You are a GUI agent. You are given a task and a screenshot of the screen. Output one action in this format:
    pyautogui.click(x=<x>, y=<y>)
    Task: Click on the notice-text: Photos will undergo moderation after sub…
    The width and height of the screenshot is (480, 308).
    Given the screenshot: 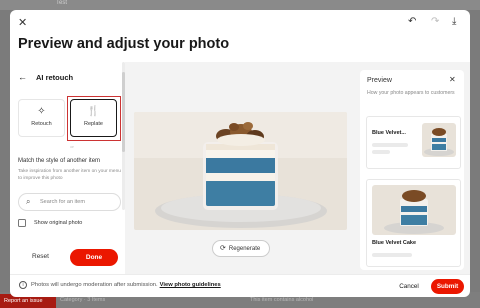 What is the action you would take?
    pyautogui.click(x=94, y=285)
    